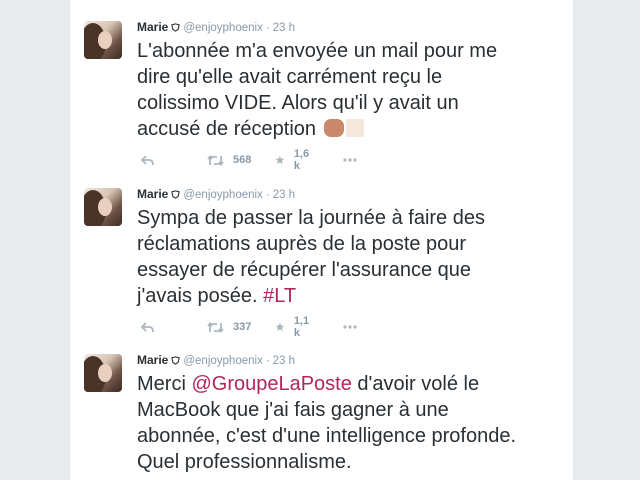 Image resolution: width=640 pixels, height=480 pixels. I want to click on retweet-count: 337, so click(242, 327).